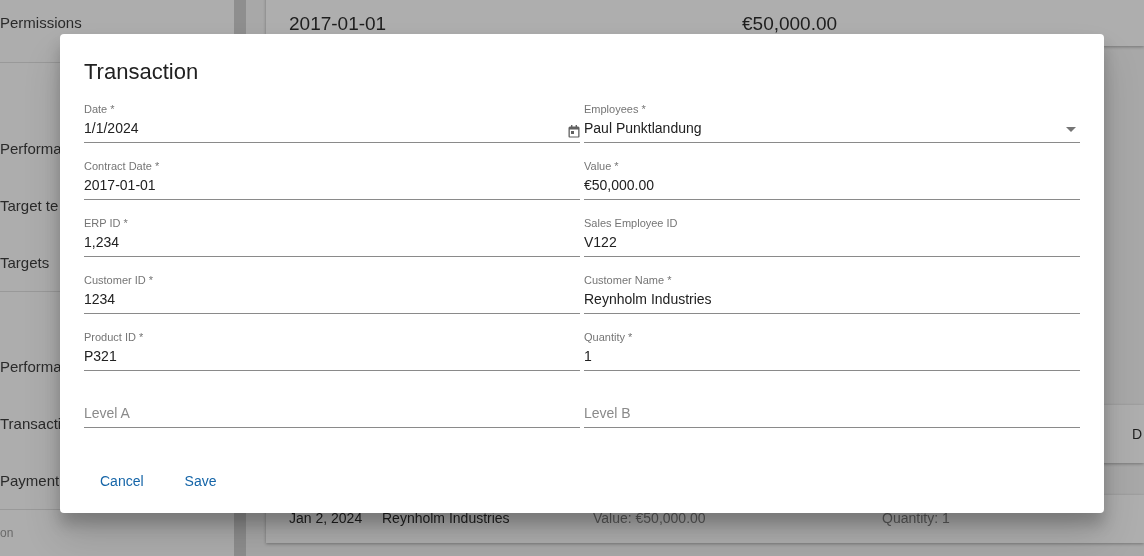 The image size is (1144, 556). What do you see at coordinates (588, 356) in the screenshot?
I see `field-value: 1` at bounding box center [588, 356].